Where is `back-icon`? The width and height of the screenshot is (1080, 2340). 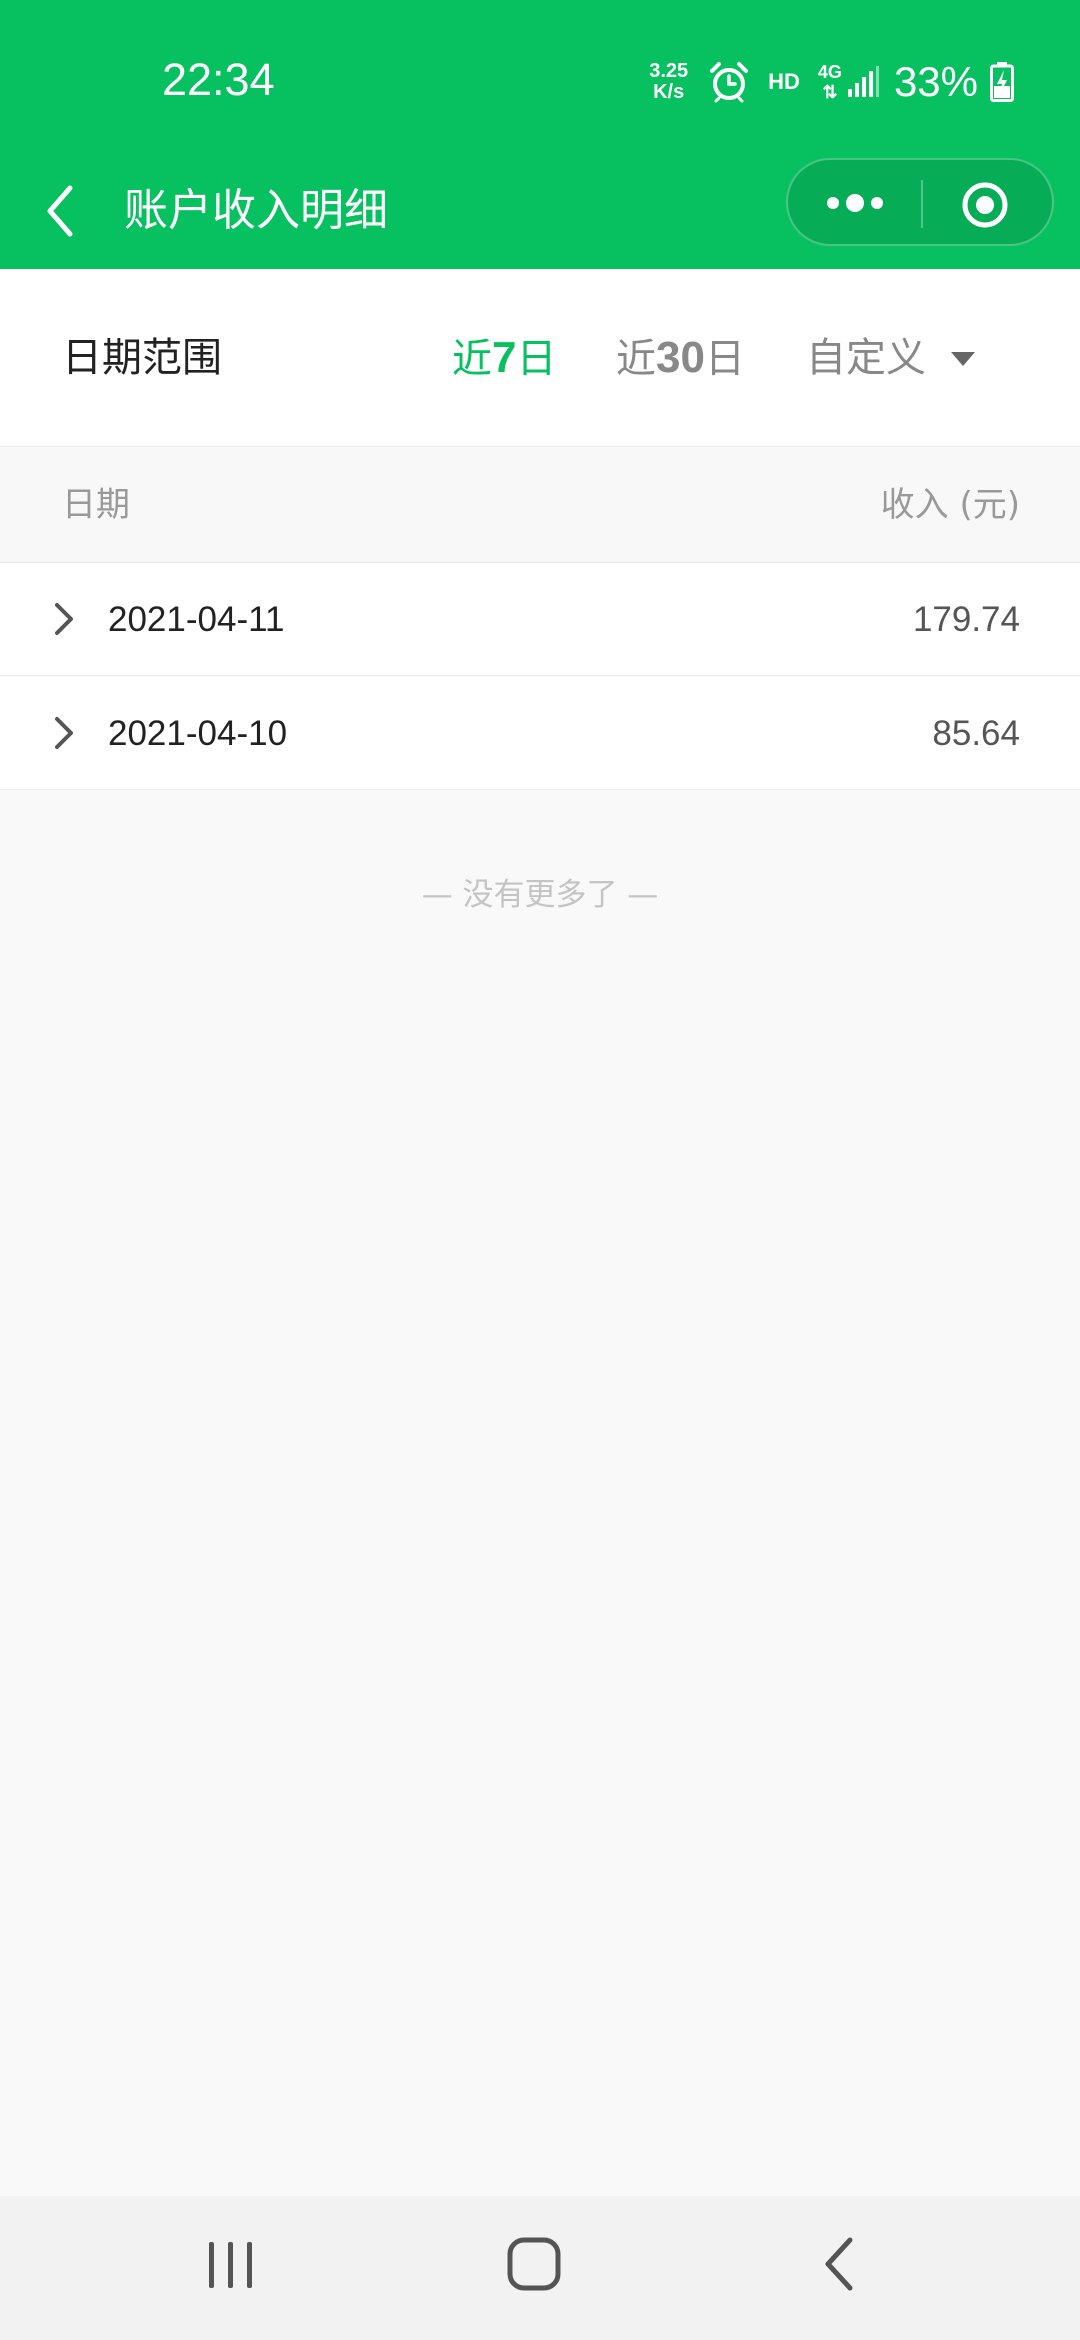 back-icon is located at coordinates (60, 211).